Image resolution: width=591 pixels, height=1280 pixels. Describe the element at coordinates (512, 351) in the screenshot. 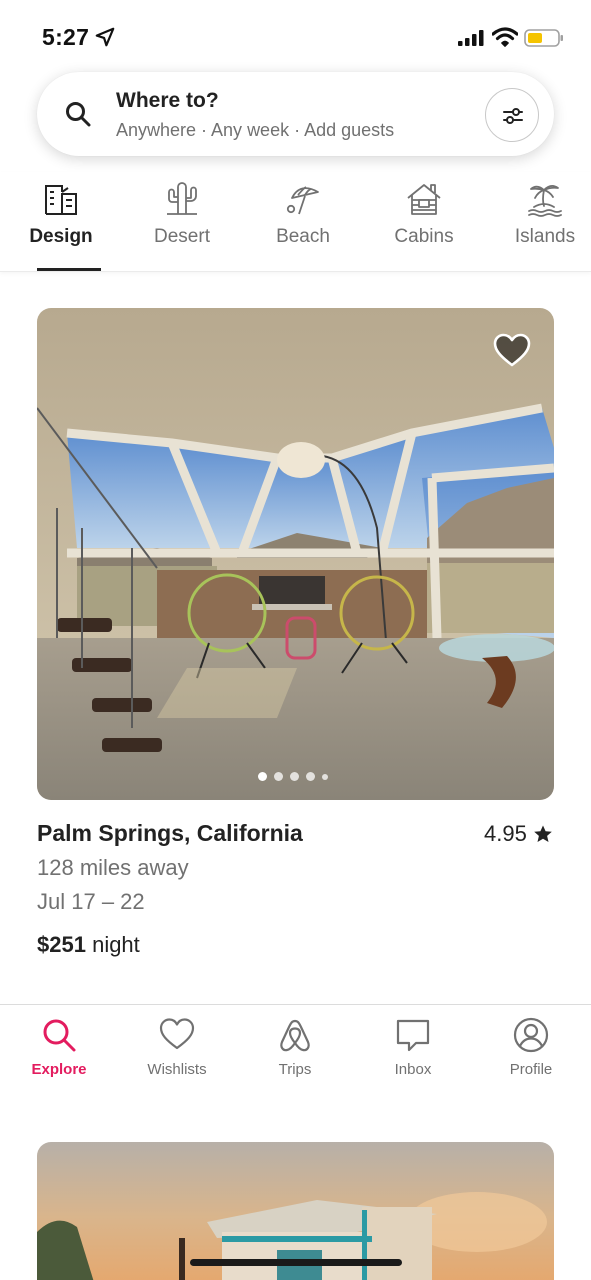

I see `wishlist-heart-icon` at that location.